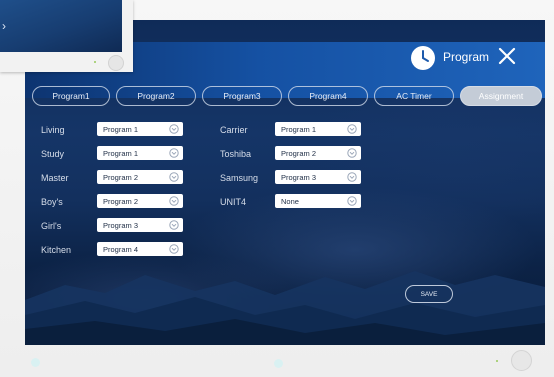  Describe the element at coordinates (140, 153) in the screenshot. I see `study-program-select: Program 1` at that location.